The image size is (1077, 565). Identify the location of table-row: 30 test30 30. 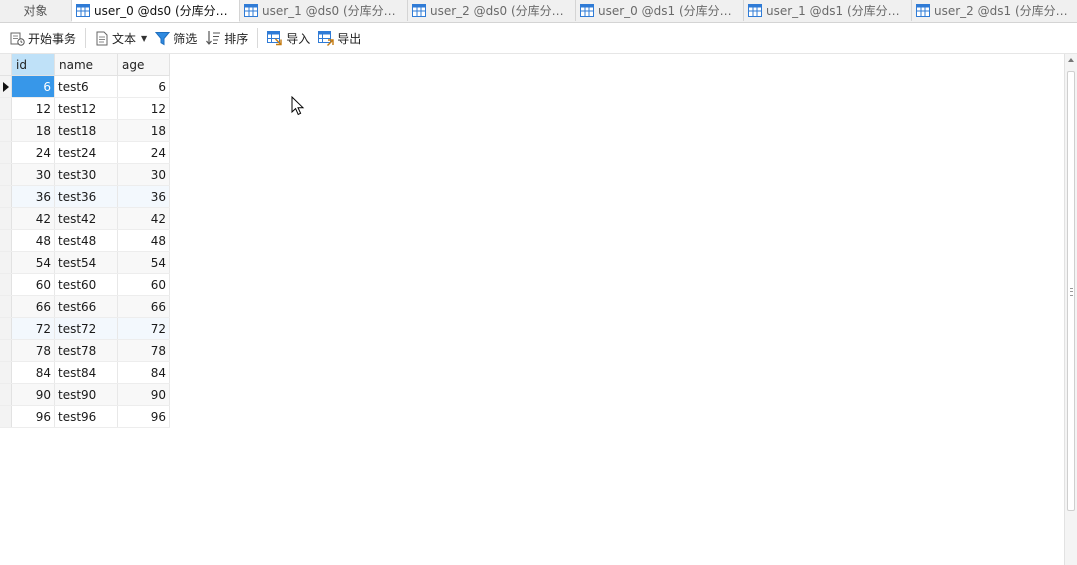
(85, 174).